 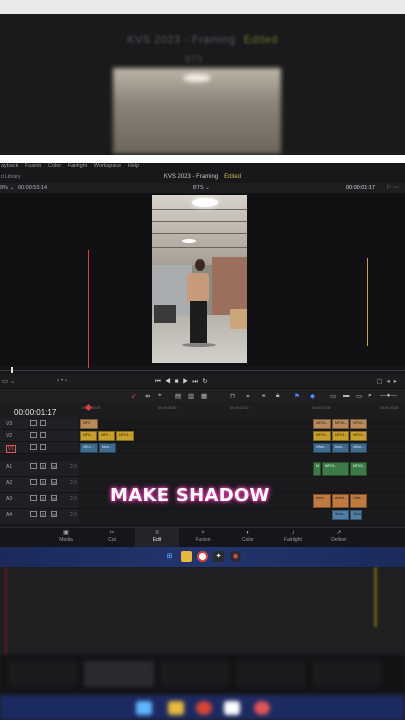 What do you see at coordinates (202, 556) in the screenshot?
I see `chrome-icon` at bounding box center [202, 556].